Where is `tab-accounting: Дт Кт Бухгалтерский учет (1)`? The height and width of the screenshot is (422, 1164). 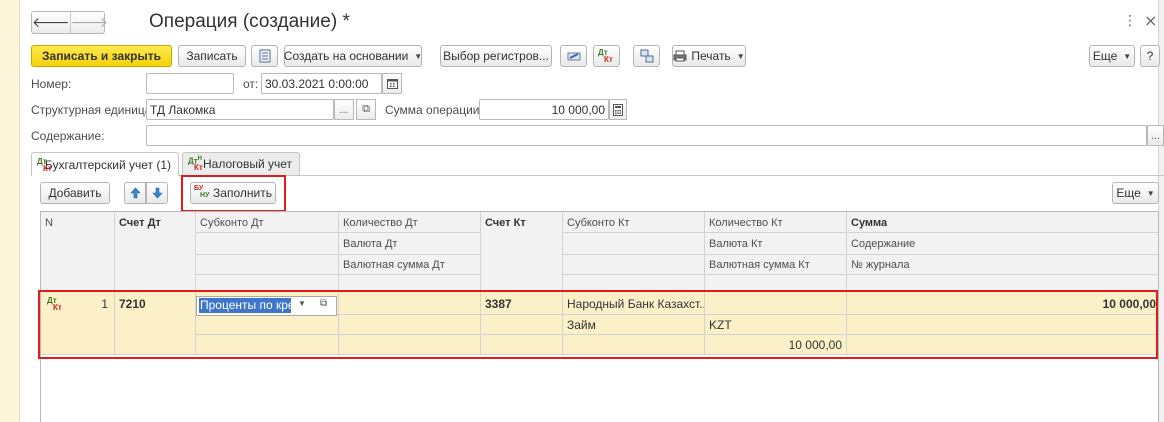
tab-accounting: Дт Кт Бухгалтерский учет (1) is located at coordinates (105, 164).